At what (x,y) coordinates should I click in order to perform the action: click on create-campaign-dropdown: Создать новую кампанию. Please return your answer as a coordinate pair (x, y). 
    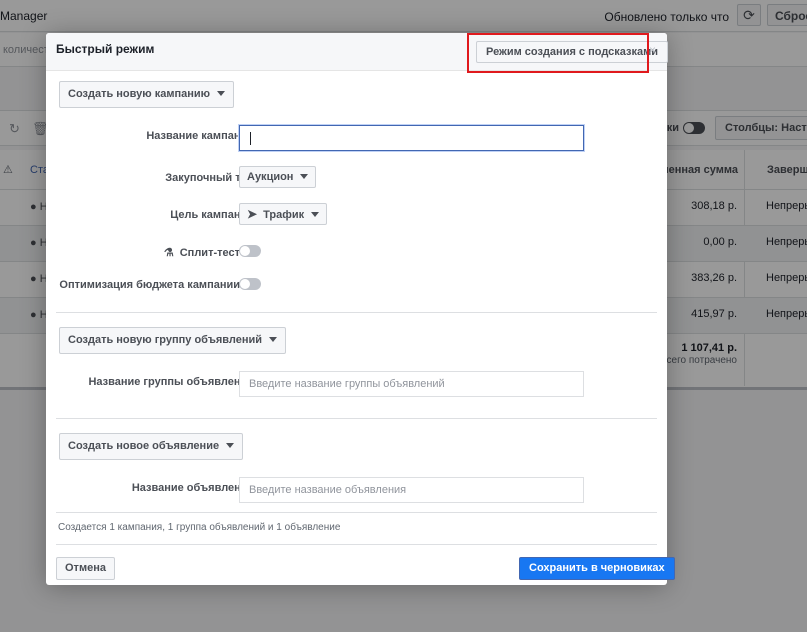
    Looking at the image, I should click on (147, 94).